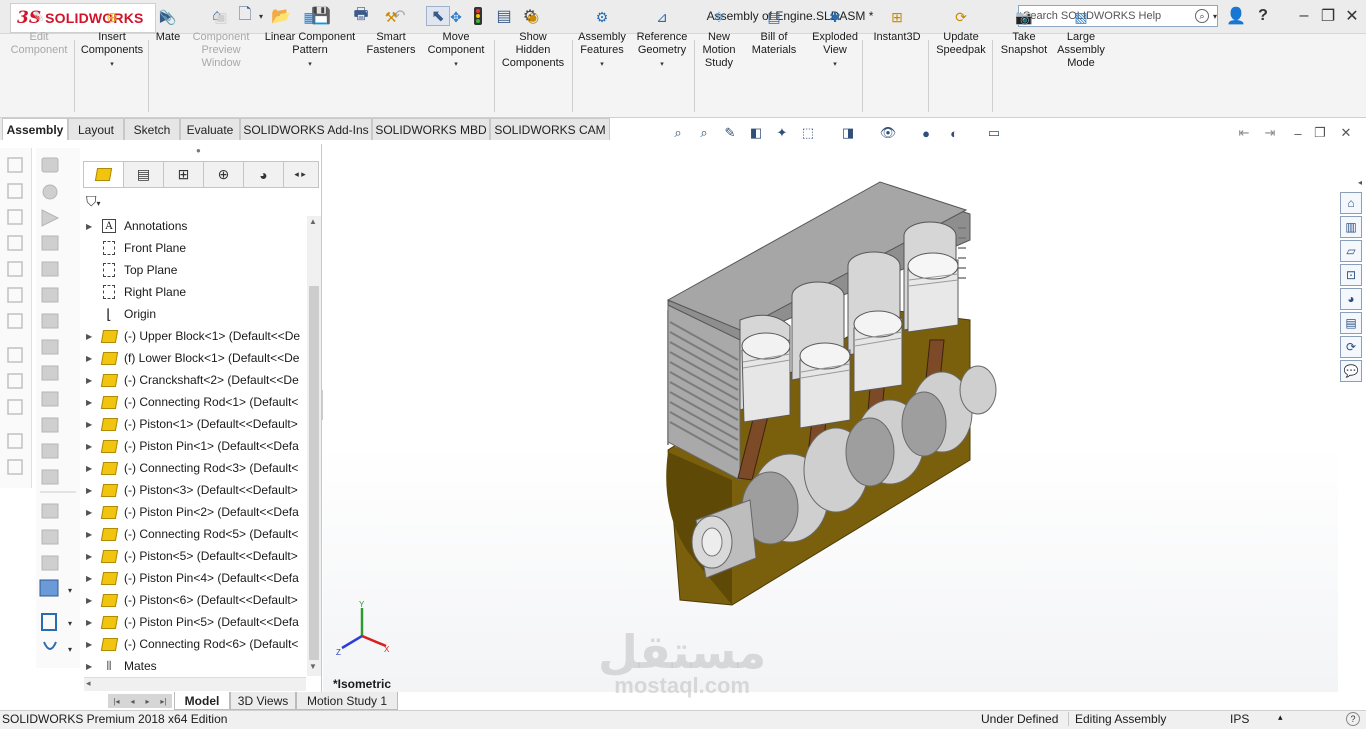 Image resolution: width=1366 pixels, height=729 pixels. Describe the element at coordinates (730, 133) in the screenshot. I see `previous-view-icon: ✎` at that location.